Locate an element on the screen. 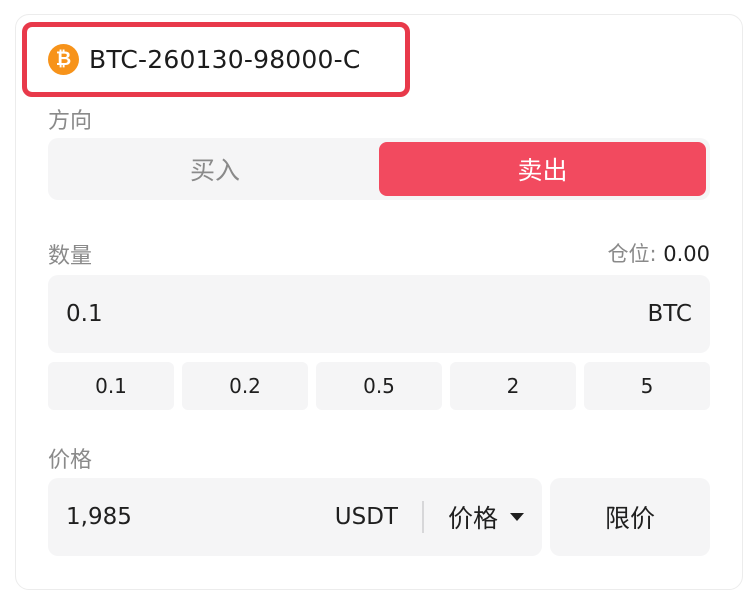 The height and width of the screenshot is (606, 756). limit-order-button: 限价 is located at coordinates (630, 517).